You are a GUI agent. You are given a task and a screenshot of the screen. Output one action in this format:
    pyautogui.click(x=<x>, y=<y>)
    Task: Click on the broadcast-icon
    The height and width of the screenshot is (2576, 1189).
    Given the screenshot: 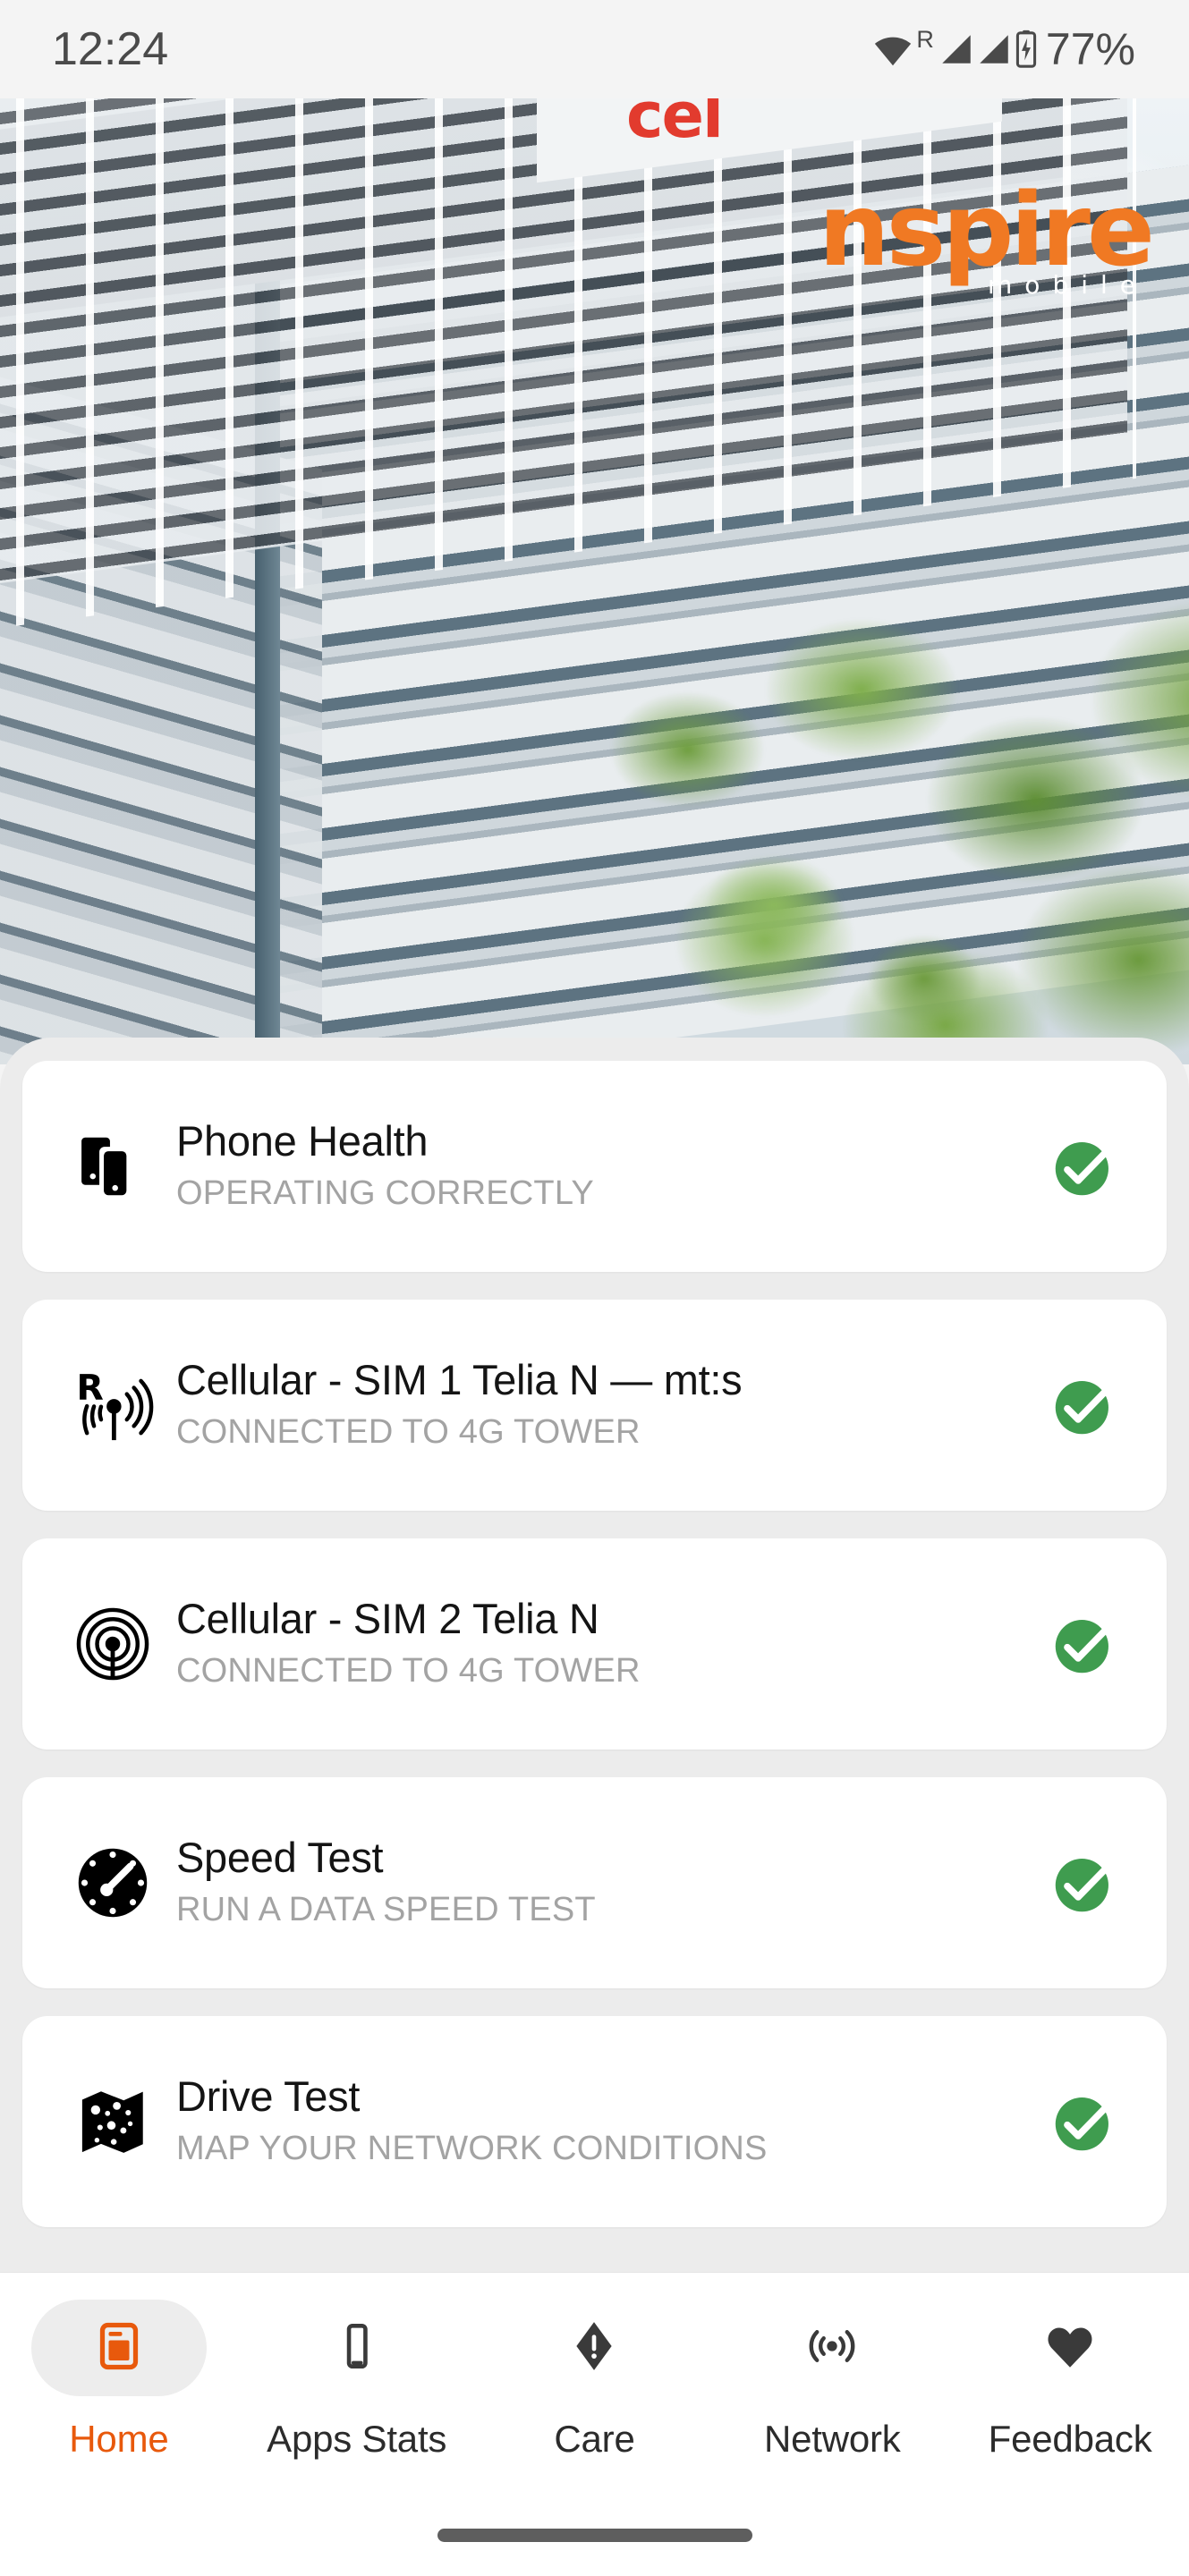 What is the action you would take?
    pyautogui.click(x=832, y=2348)
    